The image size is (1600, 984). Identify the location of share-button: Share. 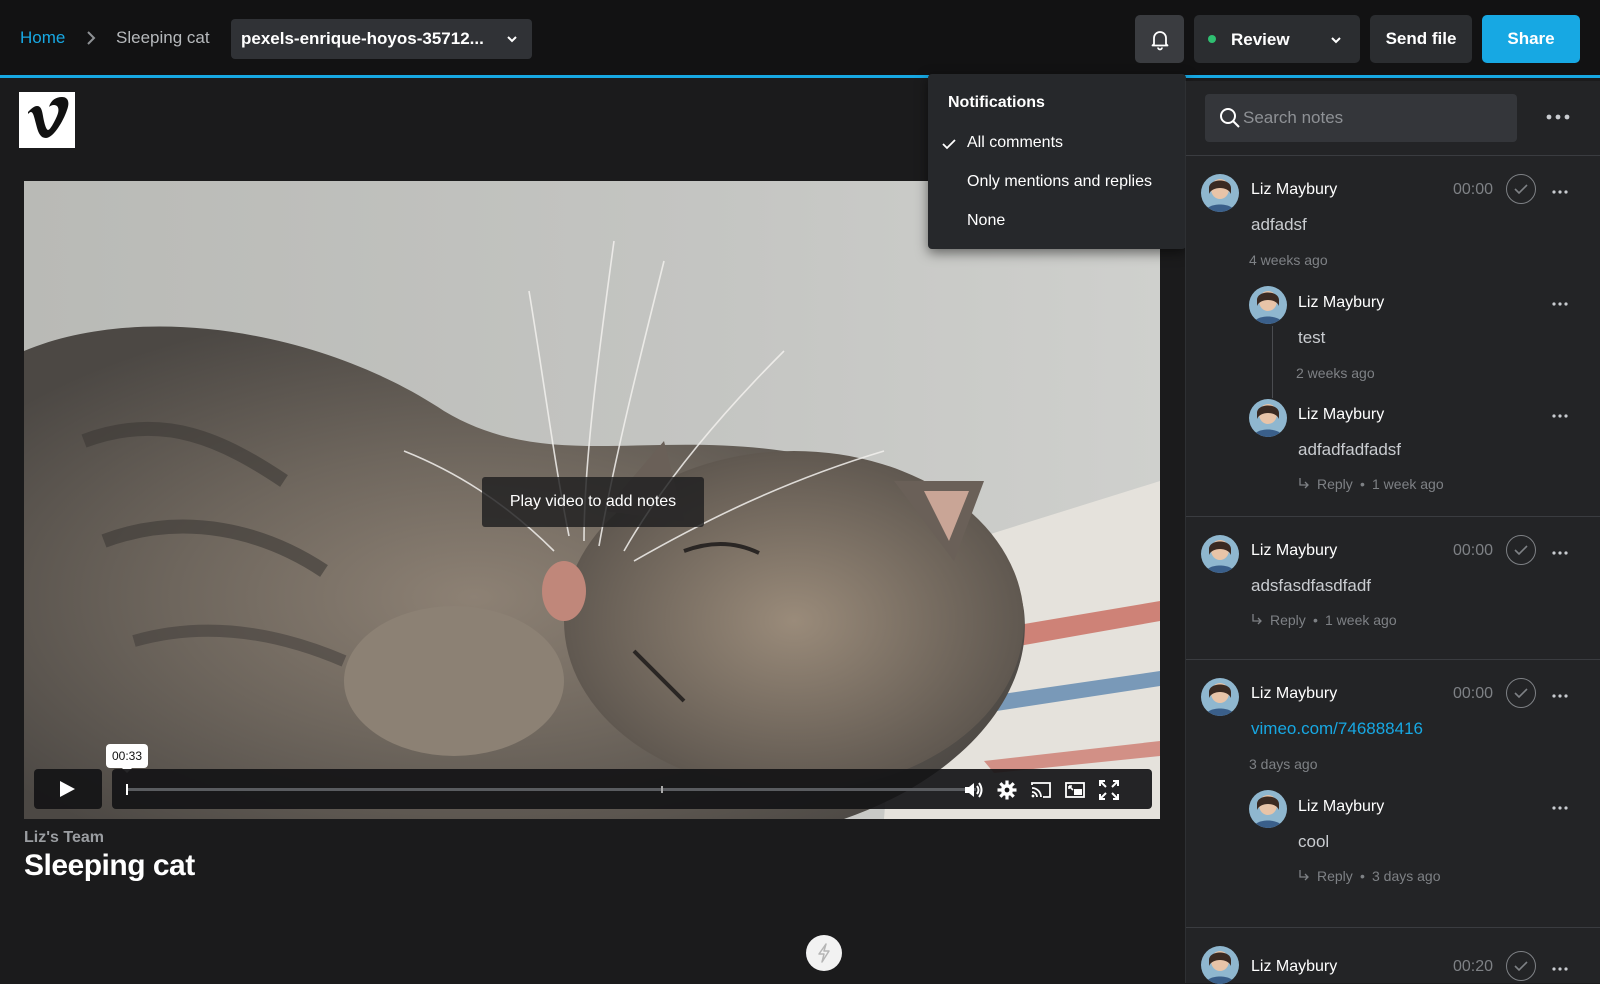
(1531, 39).